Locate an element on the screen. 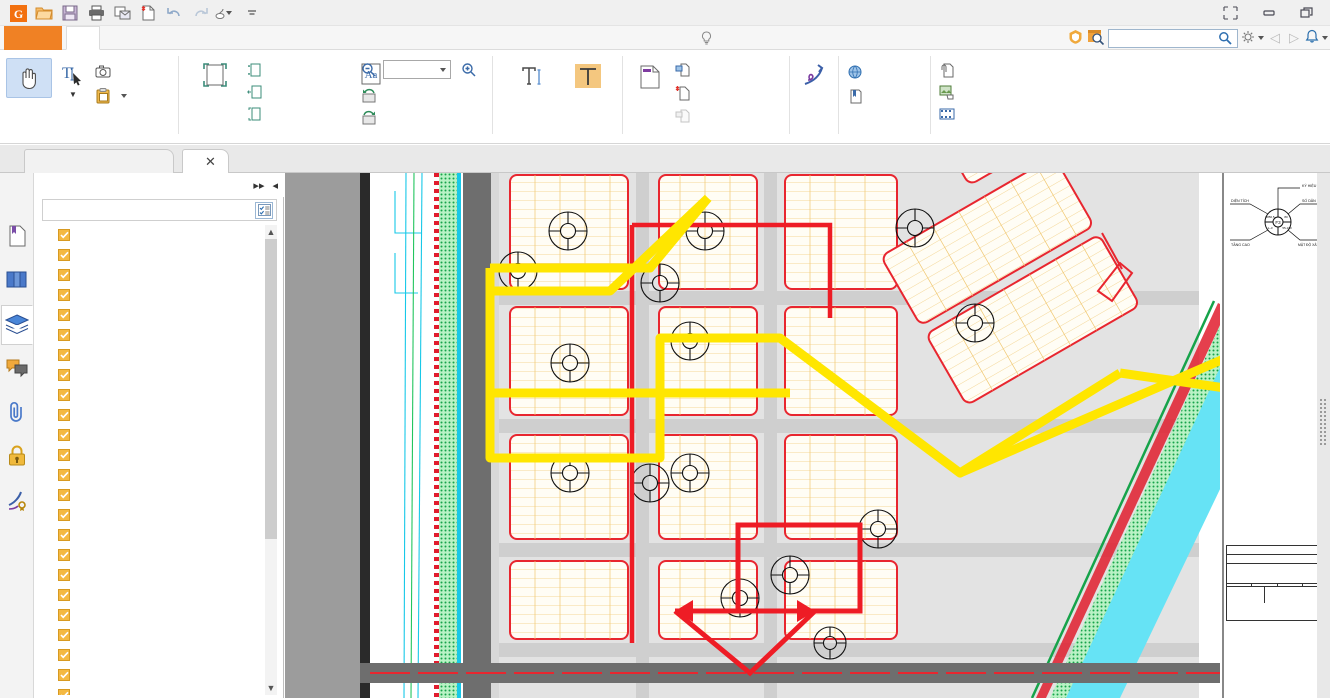 This screenshot has width=1330, height=698. doc-tab-khu-dan-cu: ✕ is located at coordinates (205, 161).